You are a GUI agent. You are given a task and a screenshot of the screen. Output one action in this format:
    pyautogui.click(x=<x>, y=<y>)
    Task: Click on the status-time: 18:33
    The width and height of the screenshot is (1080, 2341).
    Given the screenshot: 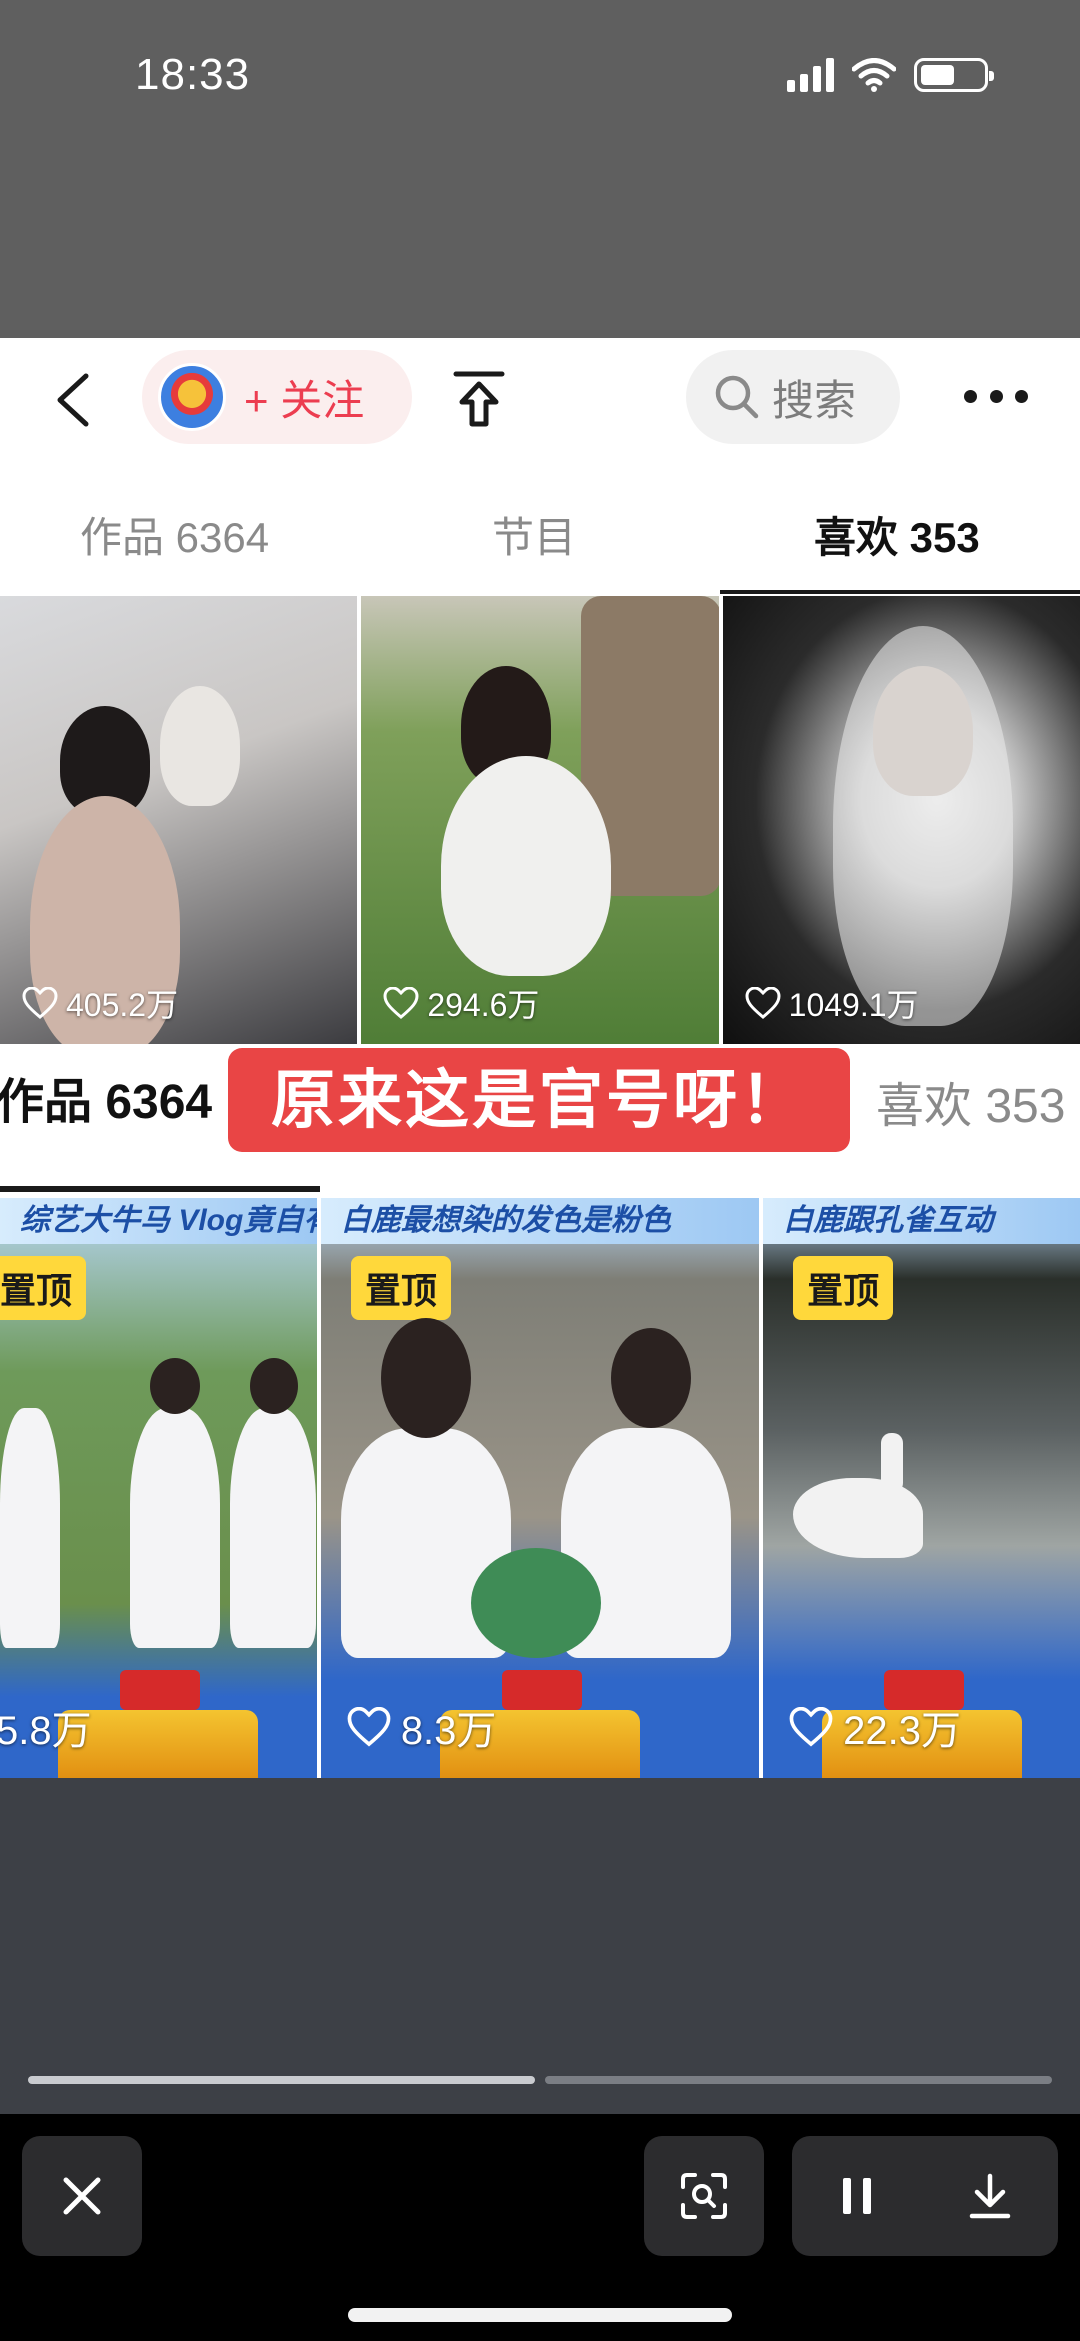 What is the action you would take?
    pyautogui.click(x=193, y=74)
    